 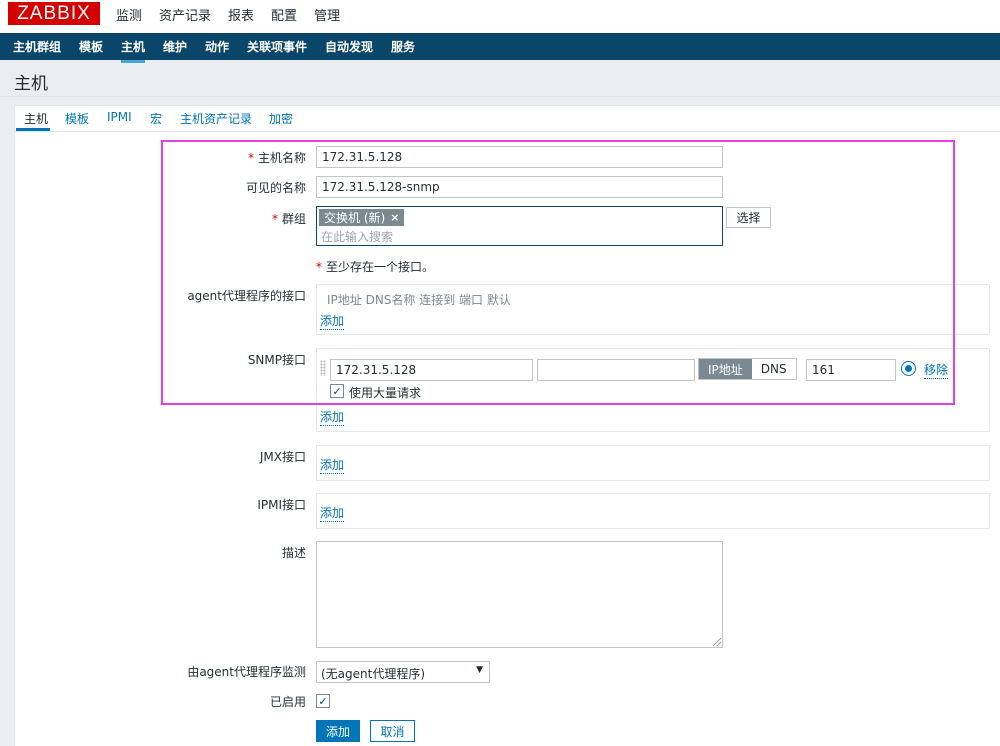 I want to click on top-menu: 监测 资产记录 报表 配置 管理, so click(x=236, y=14).